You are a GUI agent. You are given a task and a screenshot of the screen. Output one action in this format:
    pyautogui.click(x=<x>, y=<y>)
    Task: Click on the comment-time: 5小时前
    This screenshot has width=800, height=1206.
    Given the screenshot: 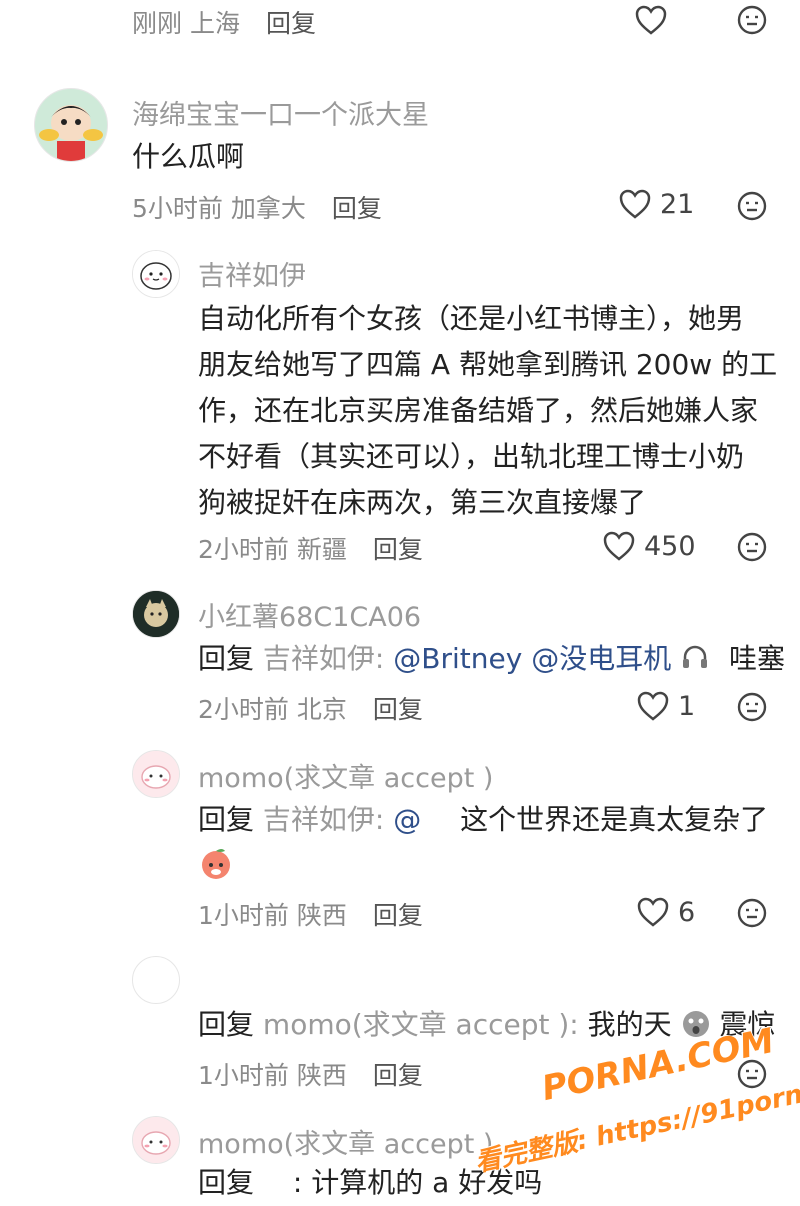 What is the action you would take?
    pyautogui.click(x=177, y=208)
    